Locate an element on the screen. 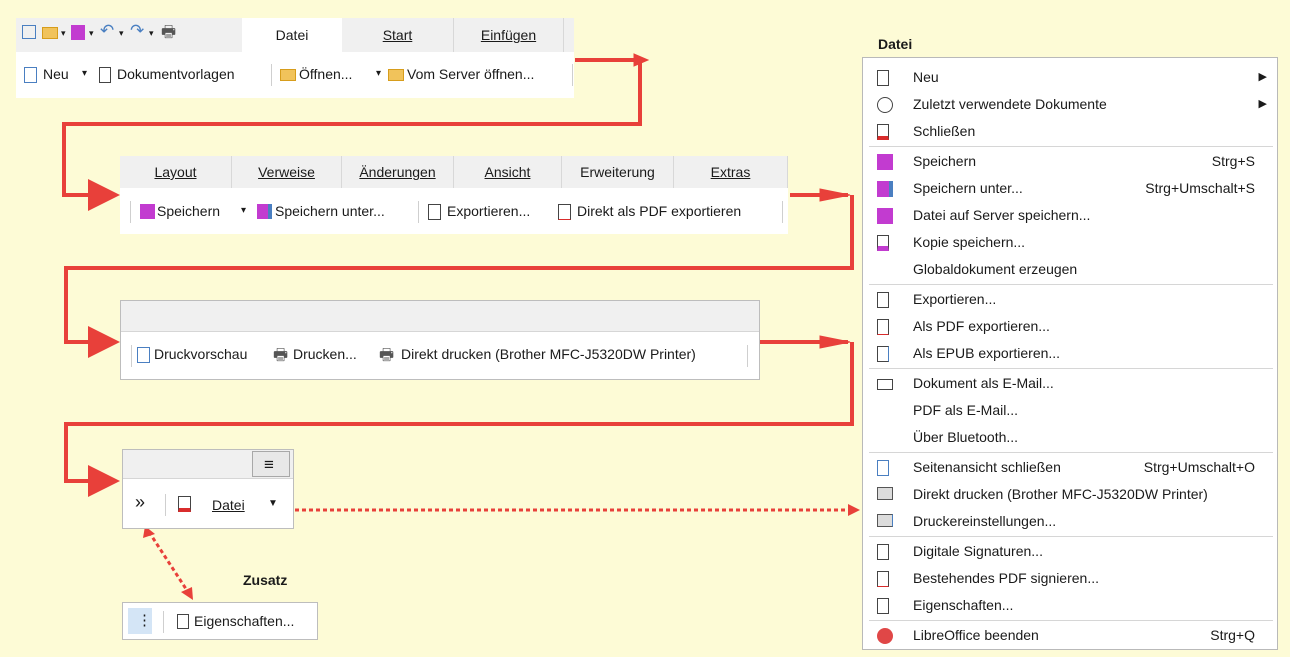  tab-layout-label: Layout is located at coordinates (175, 172).